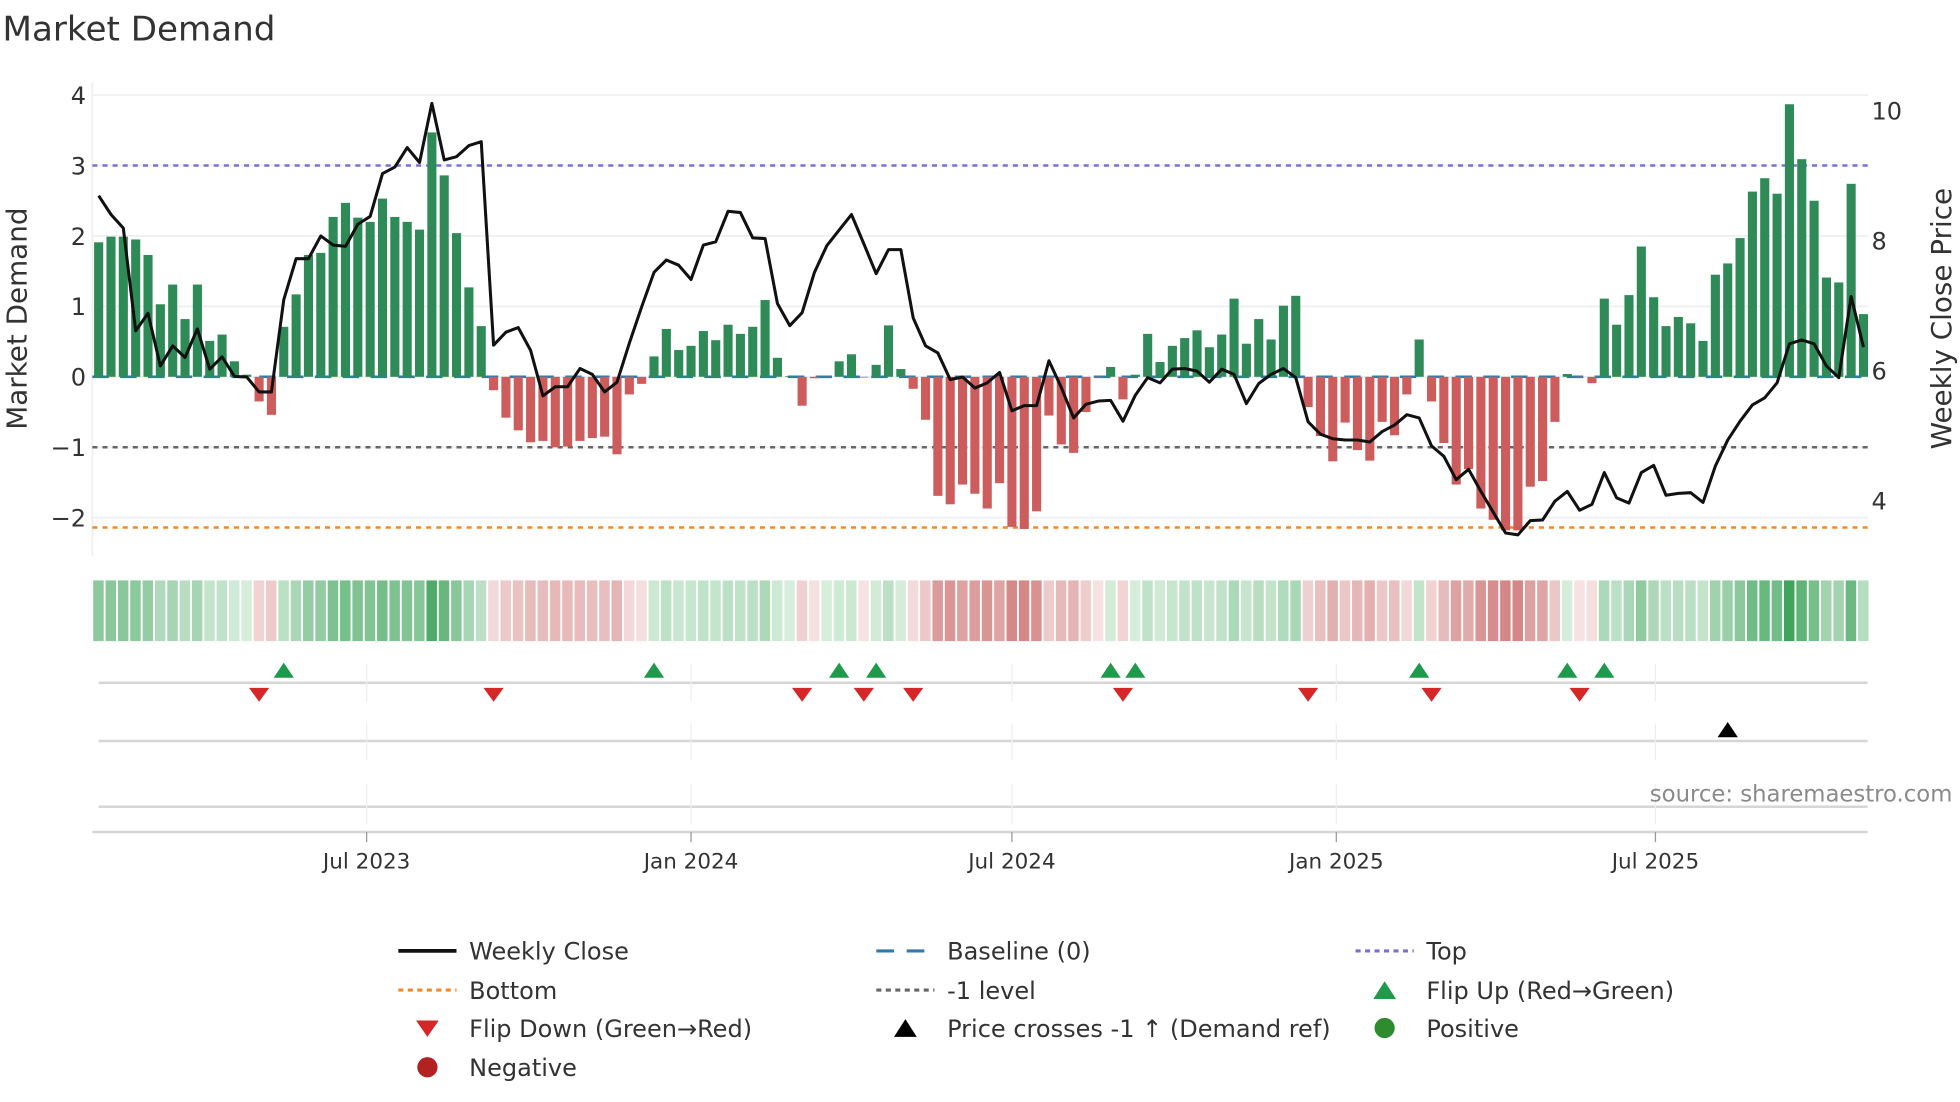 The height and width of the screenshot is (1102, 1960). I want to click on chart-title: Market Demand, so click(139, 29).